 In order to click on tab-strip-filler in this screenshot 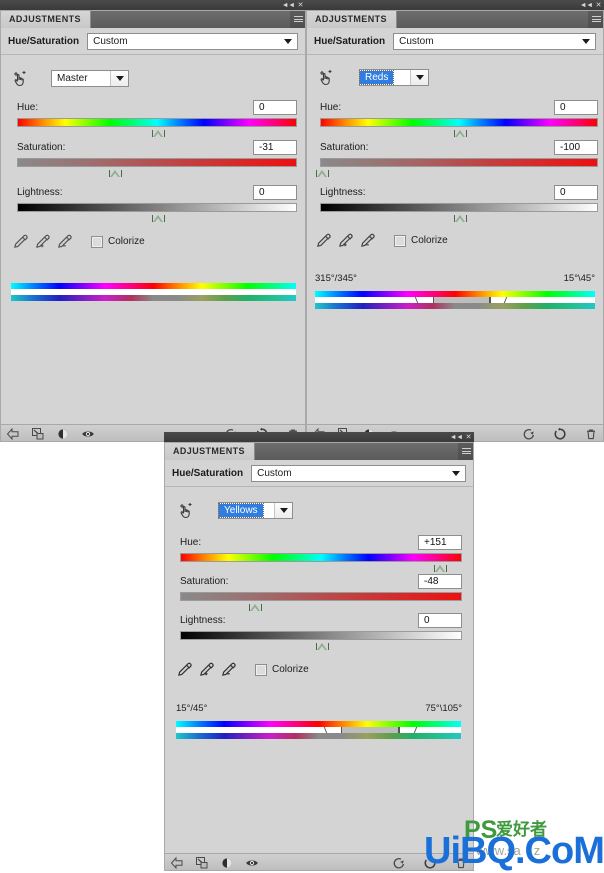, I will do `click(492, 19)`.